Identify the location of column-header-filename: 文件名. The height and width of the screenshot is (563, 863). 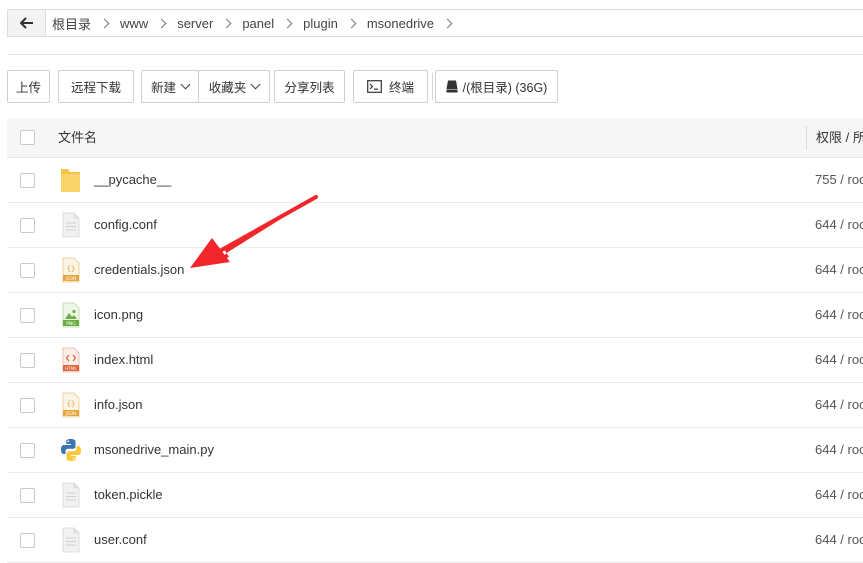
(77, 138).